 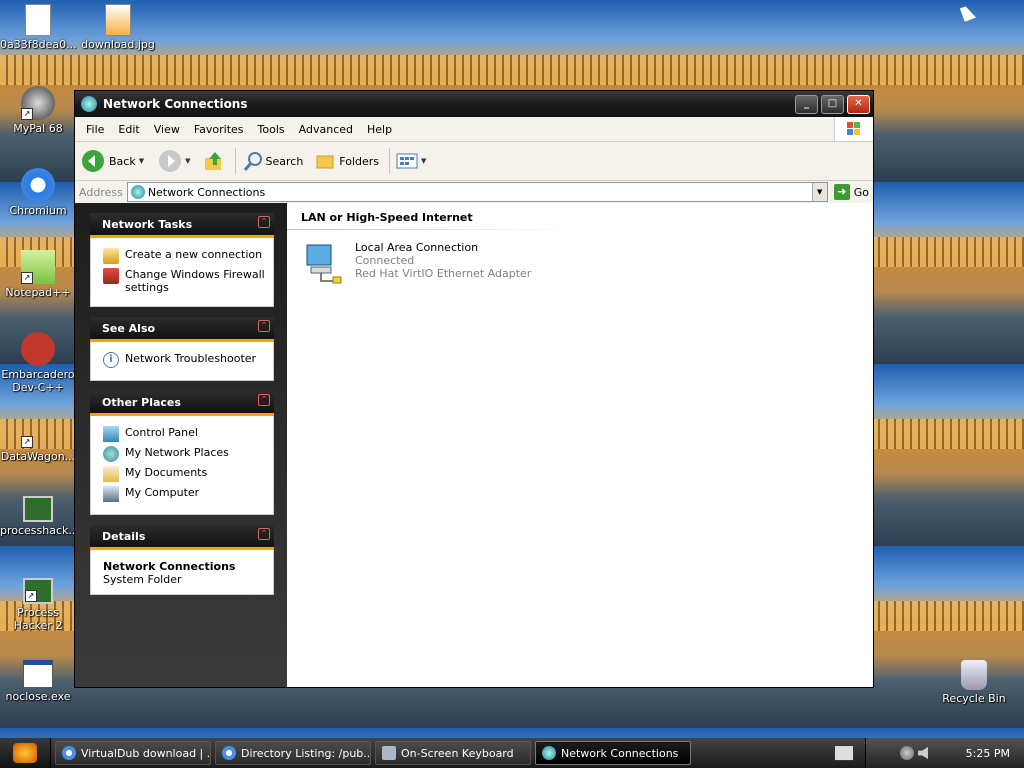 I want to click on start-button, so click(x=25, y=753).